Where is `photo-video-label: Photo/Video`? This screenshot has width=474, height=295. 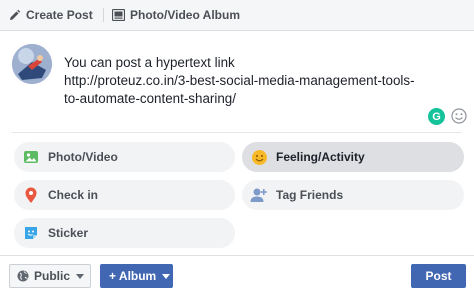 photo-video-label: Photo/Video is located at coordinates (83, 157).